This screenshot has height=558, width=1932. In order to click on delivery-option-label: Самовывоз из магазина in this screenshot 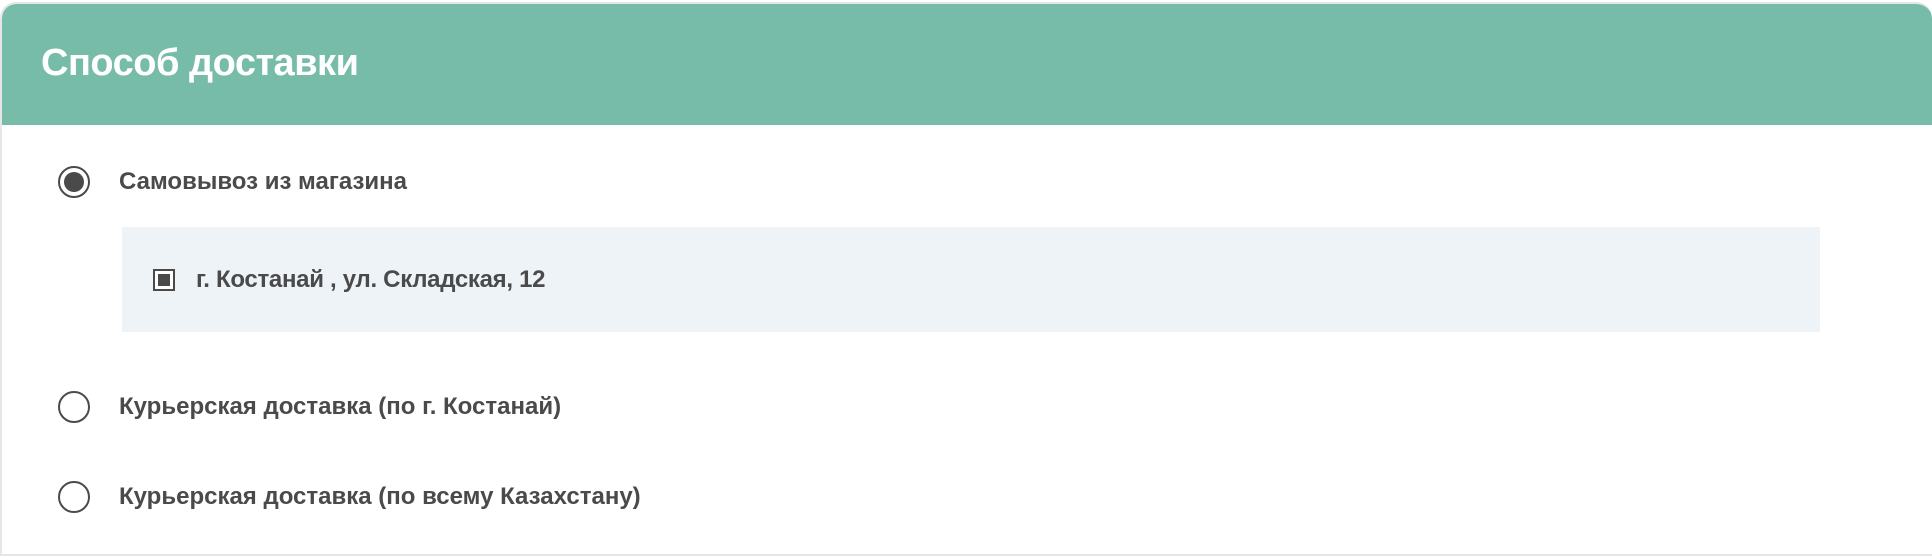, I will do `click(263, 181)`.